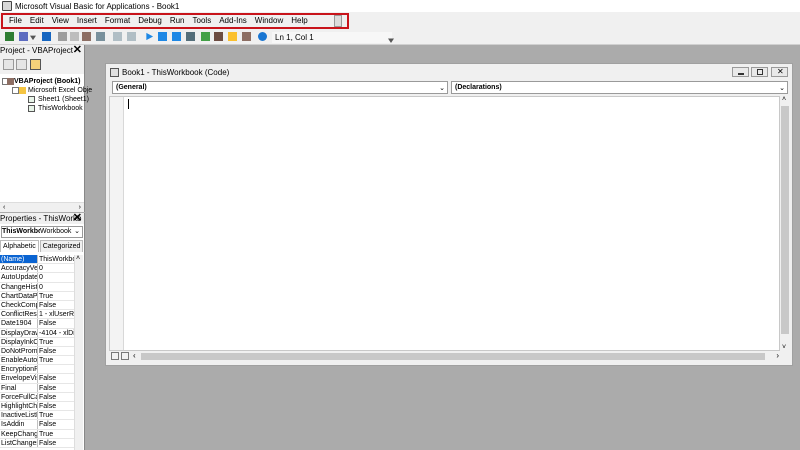  What do you see at coordinates (37, 333) in the screenshot?
I see `property-row: DisplayDrawi -4104 - xlDi` at bounding box center [37, 333].